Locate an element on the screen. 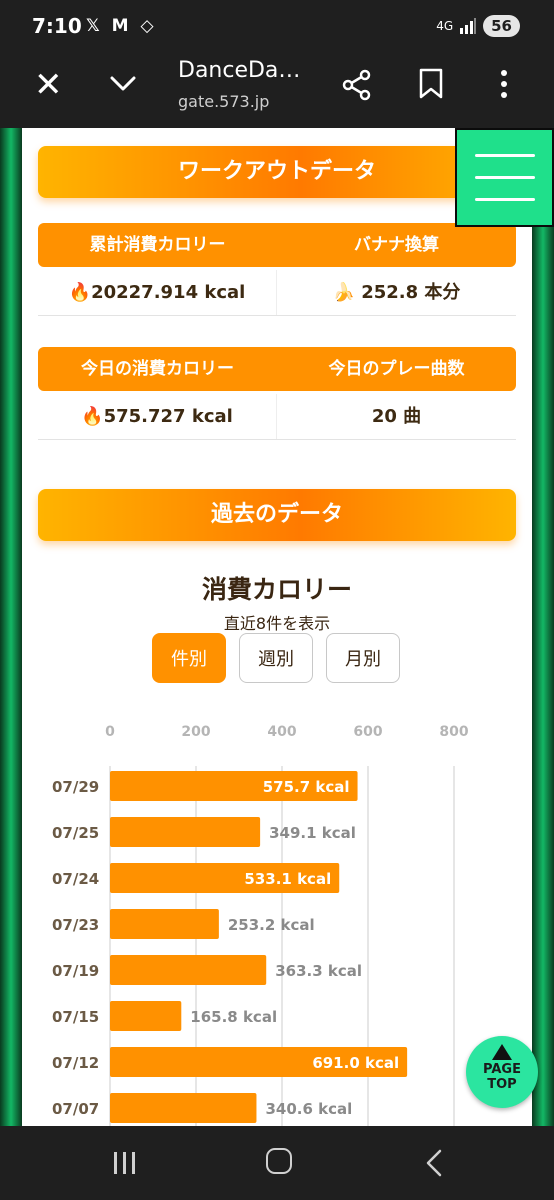  arrow-up-icon is located at coordinates (502, 1052).